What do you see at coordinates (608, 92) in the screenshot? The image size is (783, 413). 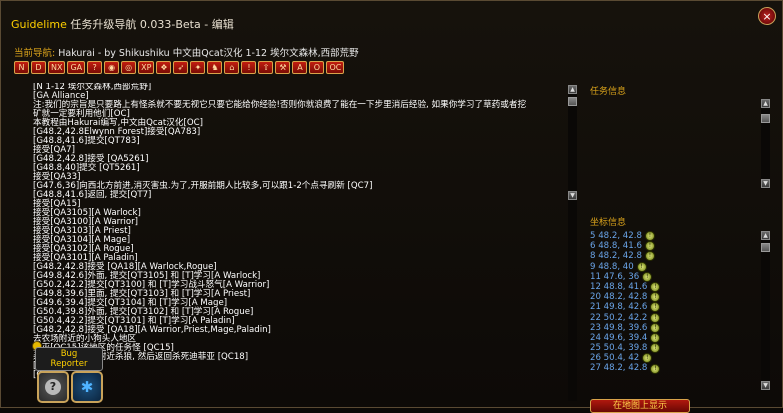 I see `quest-info-title: 任务信息` at bounding box center [608, 92].